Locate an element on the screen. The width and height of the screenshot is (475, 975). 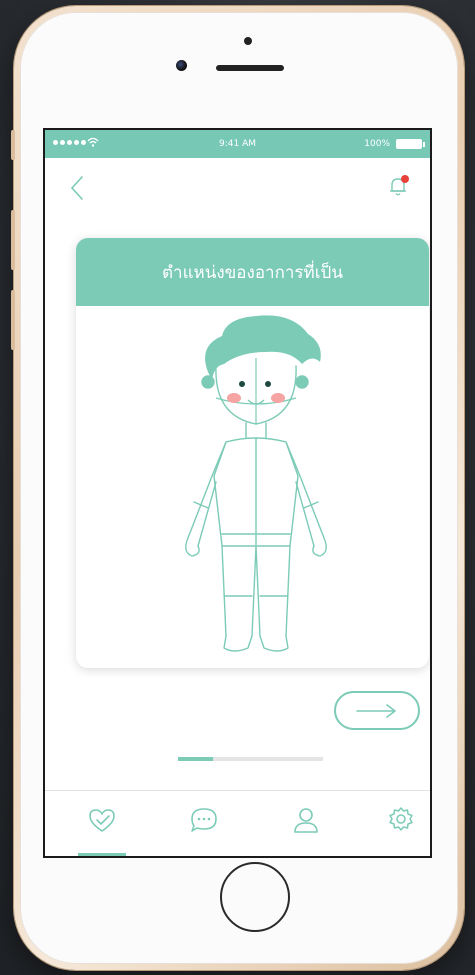
status-bar: 9:41 AM 100% is located at coordinates (237, 144).